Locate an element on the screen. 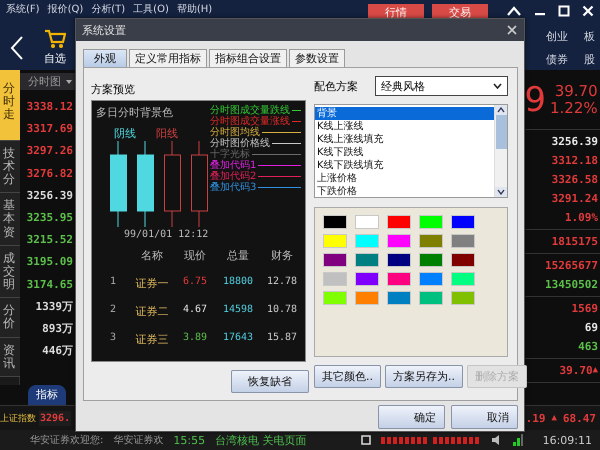 The height and width of the screenshot is (450, 600). table-cell: 证券二 is located at coordinates (152, 311).